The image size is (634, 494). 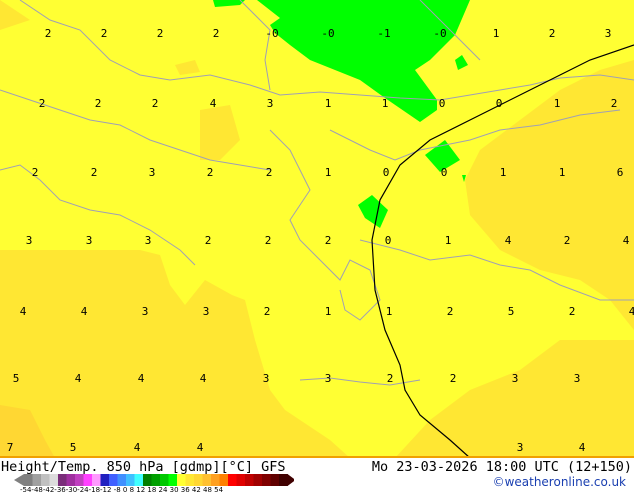 I want to click on temperature-label: 6, so click(x=620, y=172).